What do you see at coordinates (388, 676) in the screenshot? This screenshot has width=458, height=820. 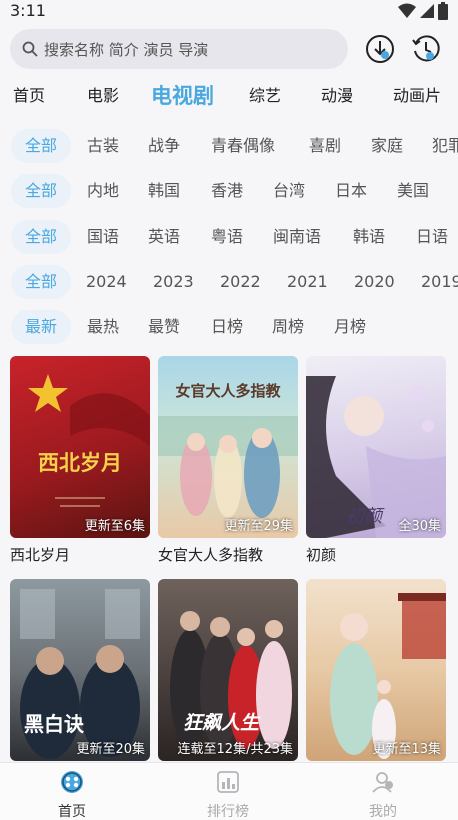 I see `poster-art` at bounding box center [388, 676].